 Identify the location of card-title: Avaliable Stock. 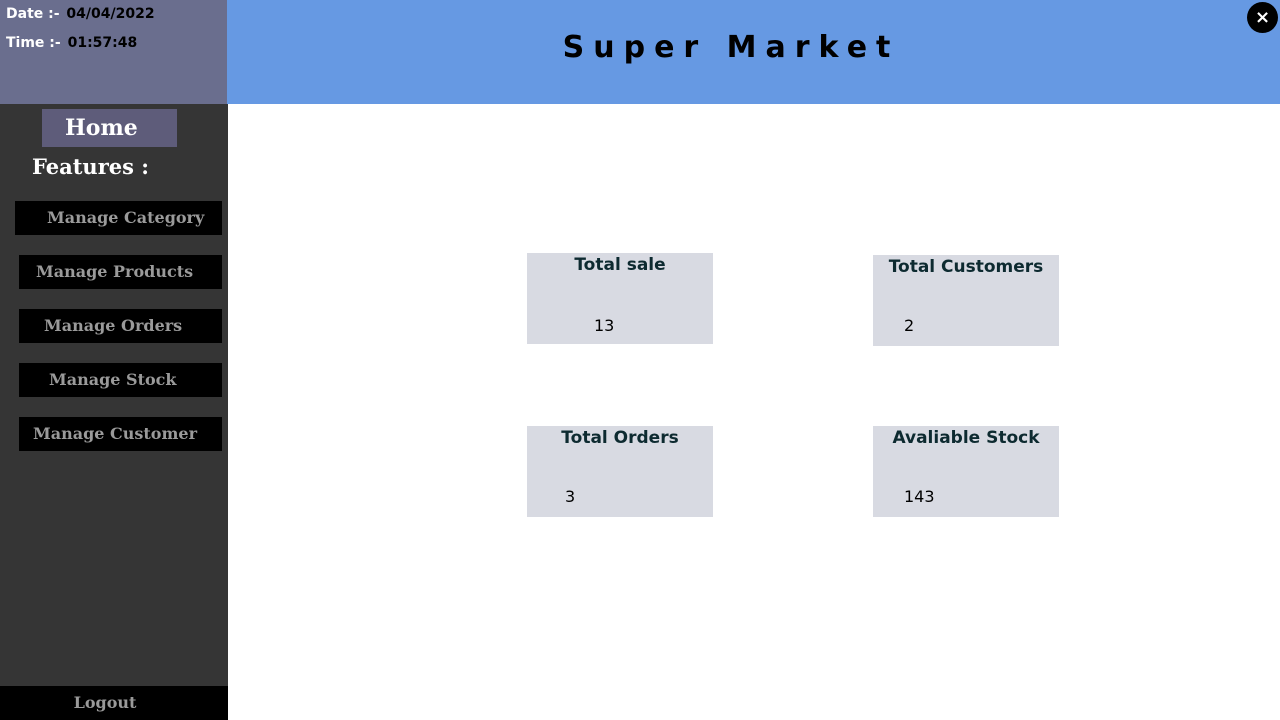
(966, 438).